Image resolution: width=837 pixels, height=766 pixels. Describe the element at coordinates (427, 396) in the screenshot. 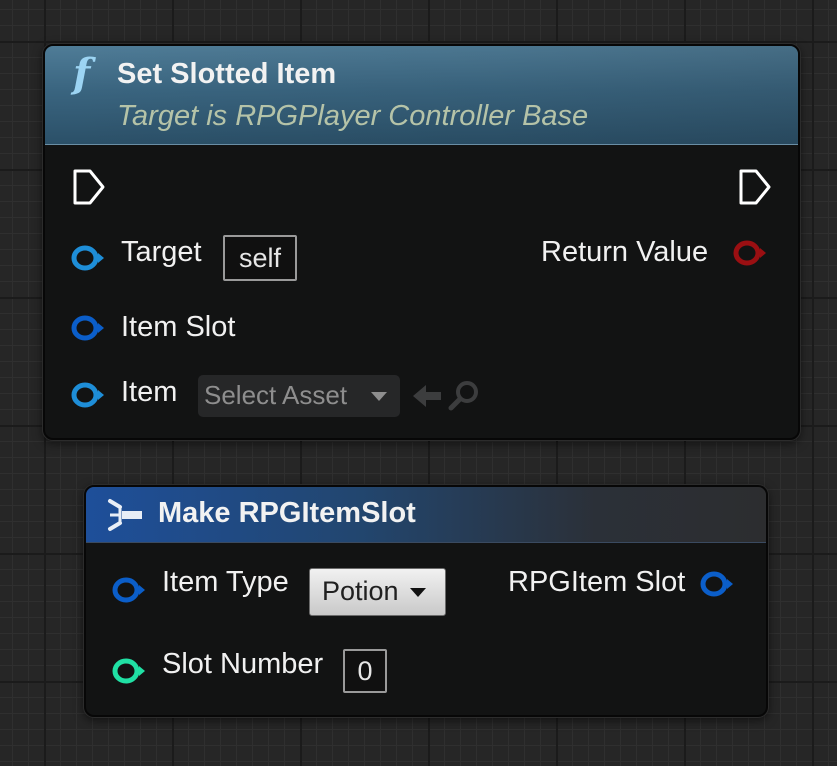

I see `use-selected-arrow-icon` at that location.